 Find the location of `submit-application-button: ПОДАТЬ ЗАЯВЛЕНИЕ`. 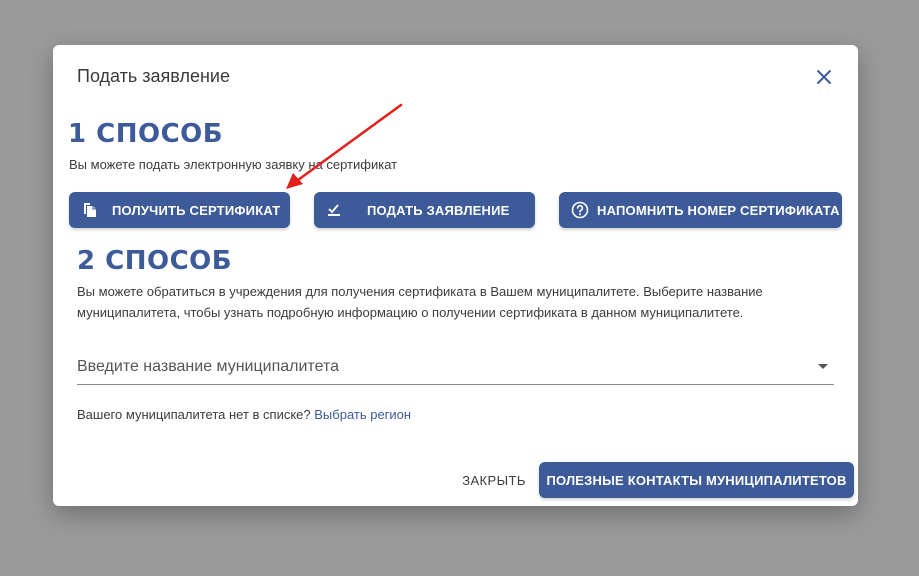

submit-application-button: ПОДАТЬ ЗАЯВЛЕНИЕ is located at coordinates (424, 210).